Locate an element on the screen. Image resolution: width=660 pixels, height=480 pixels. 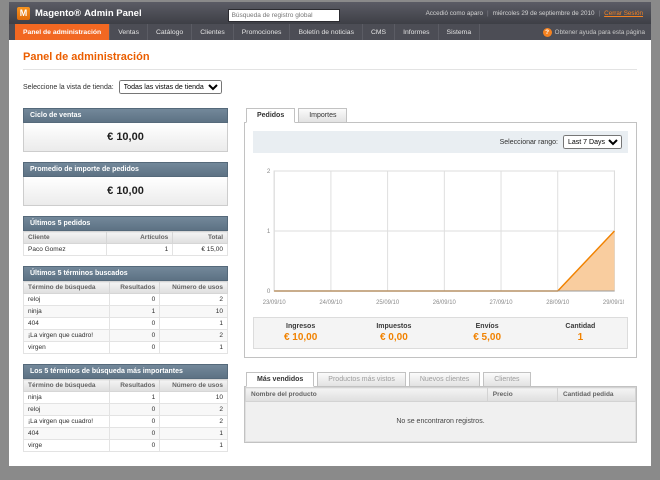
nav-item-cat-logo: Catálogo is located at coordinates (170, 32).